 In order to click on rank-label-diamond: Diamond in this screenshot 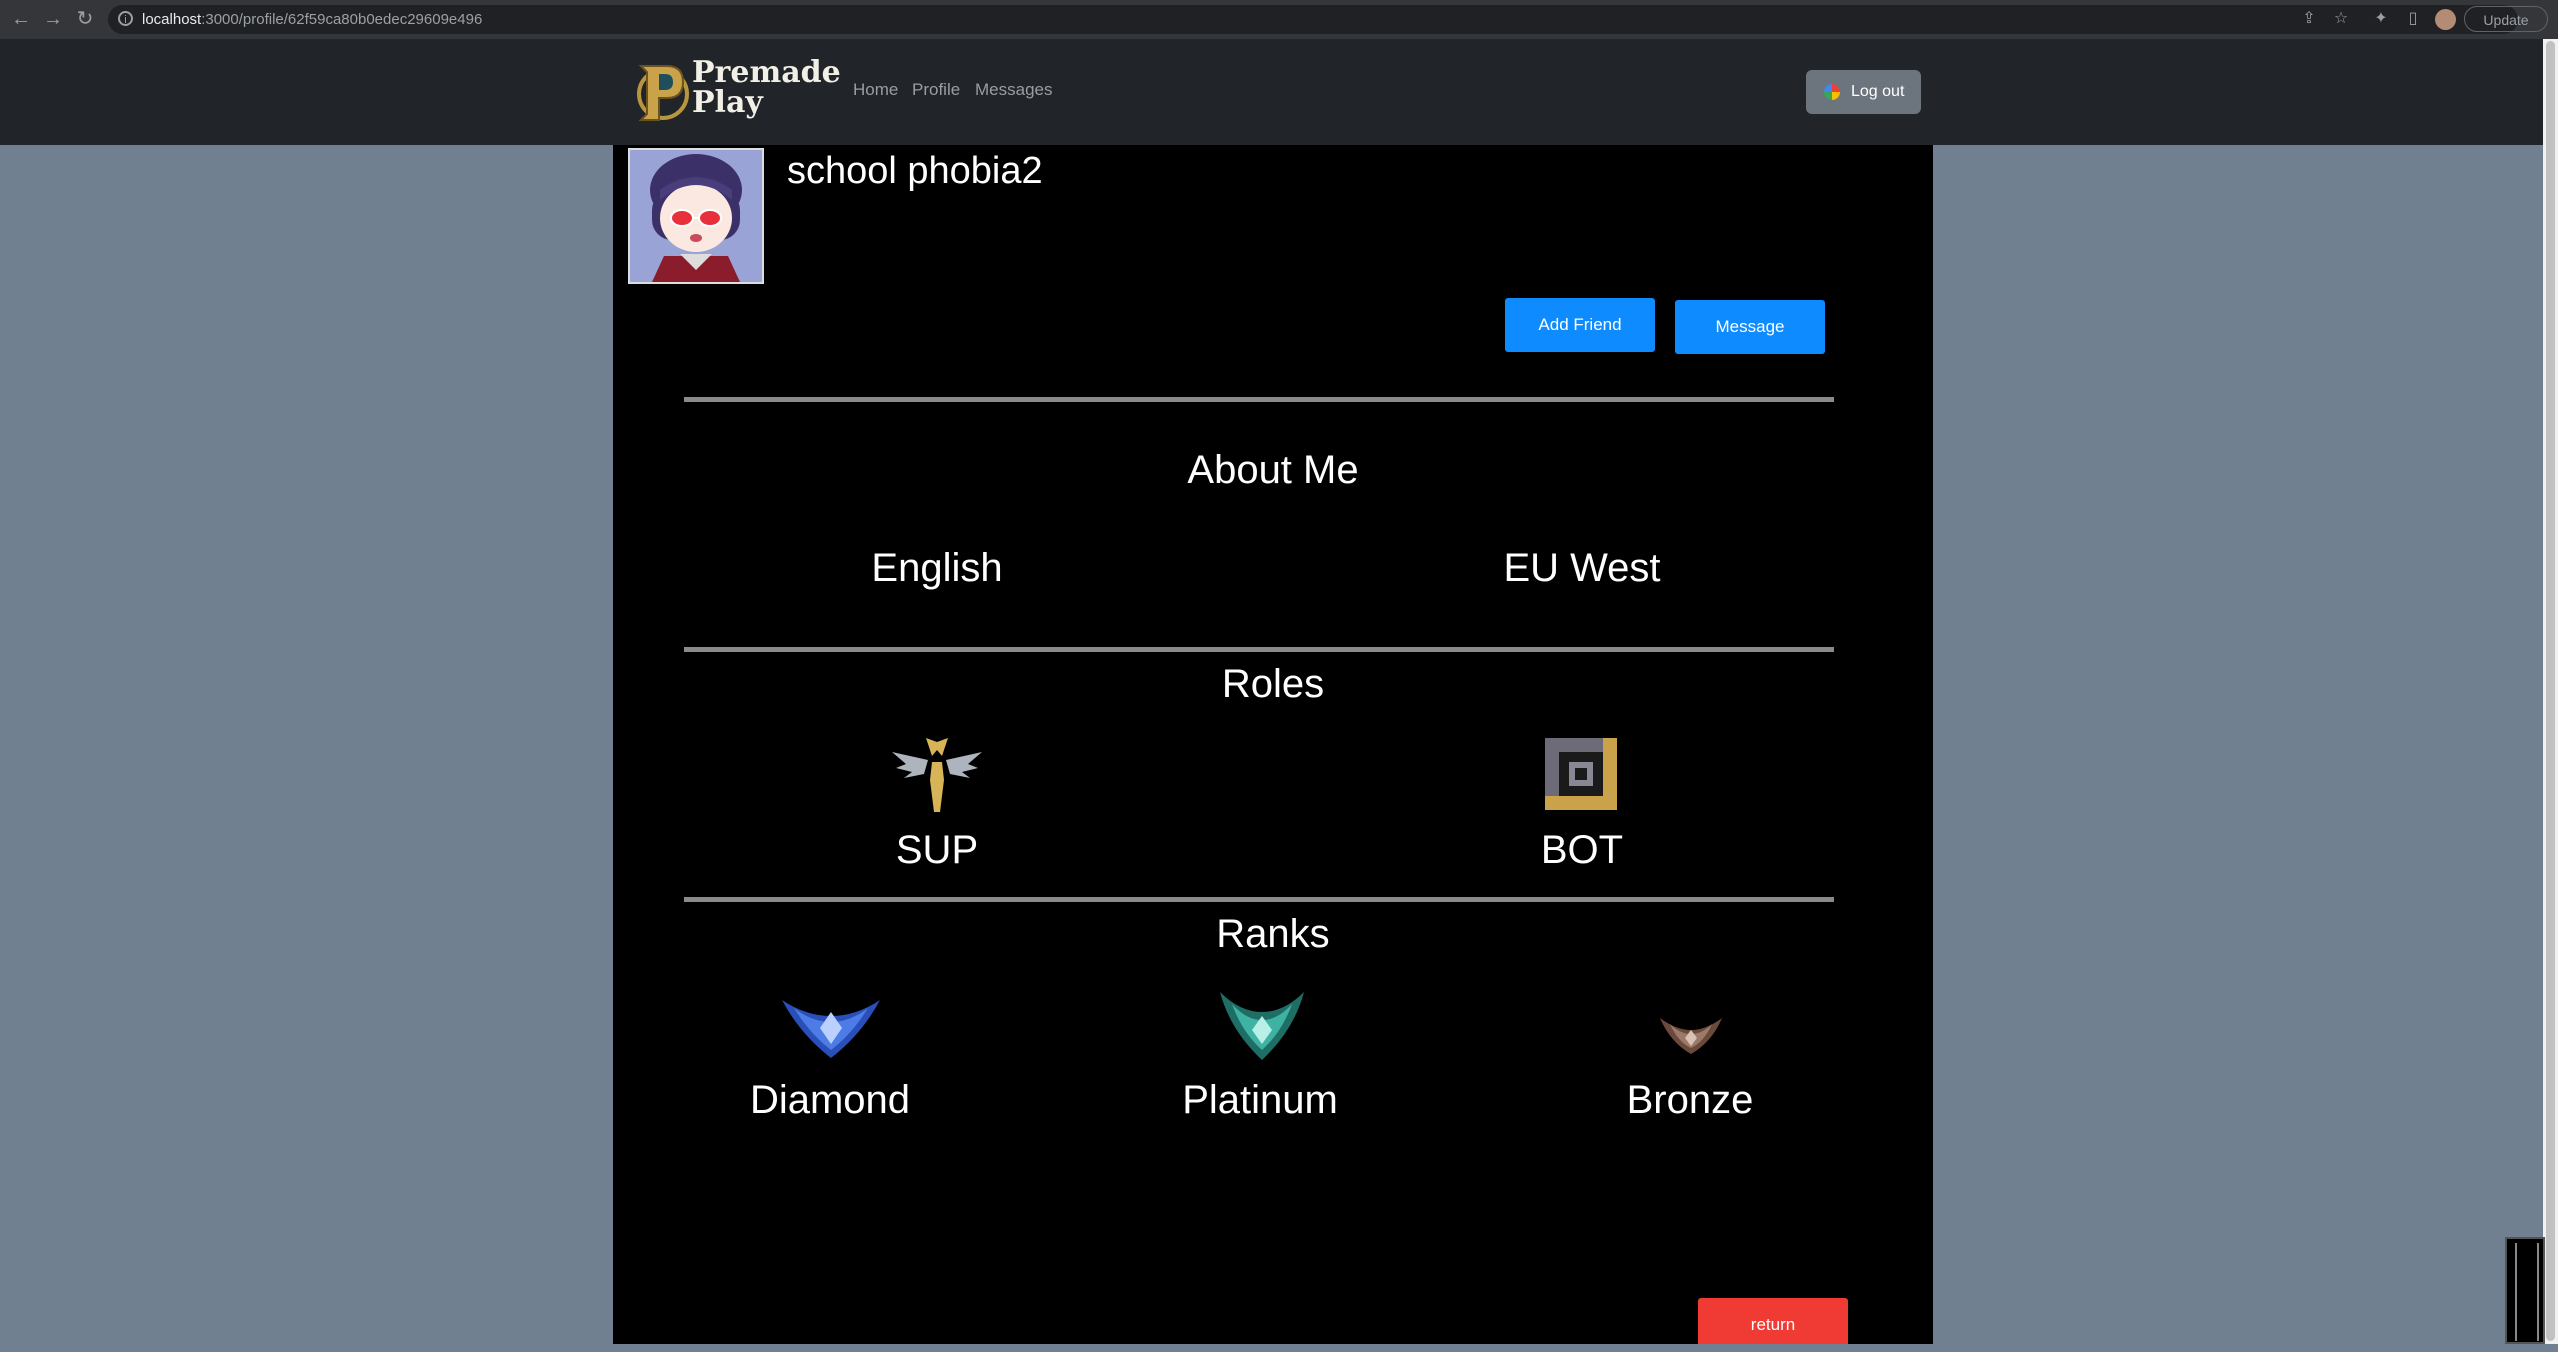, I will do `click(830, 1100)`.